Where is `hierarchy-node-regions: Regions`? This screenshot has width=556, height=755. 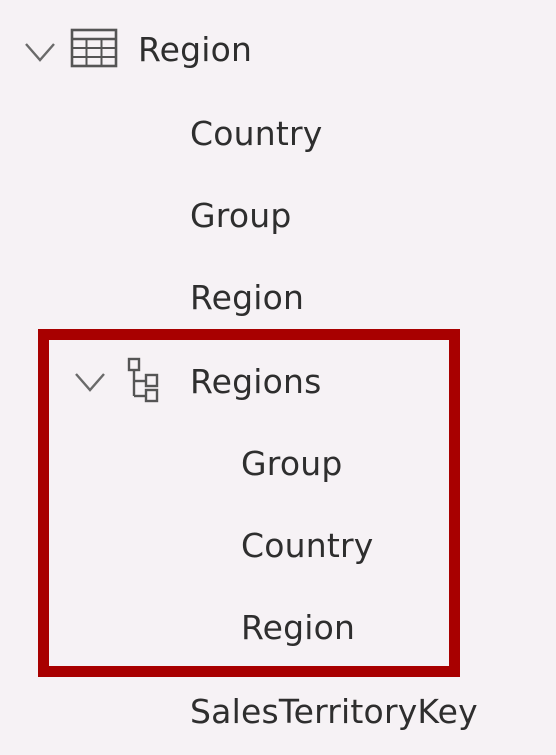
hierarchy-node-regions: Regions is located at coordinates (278, 382).